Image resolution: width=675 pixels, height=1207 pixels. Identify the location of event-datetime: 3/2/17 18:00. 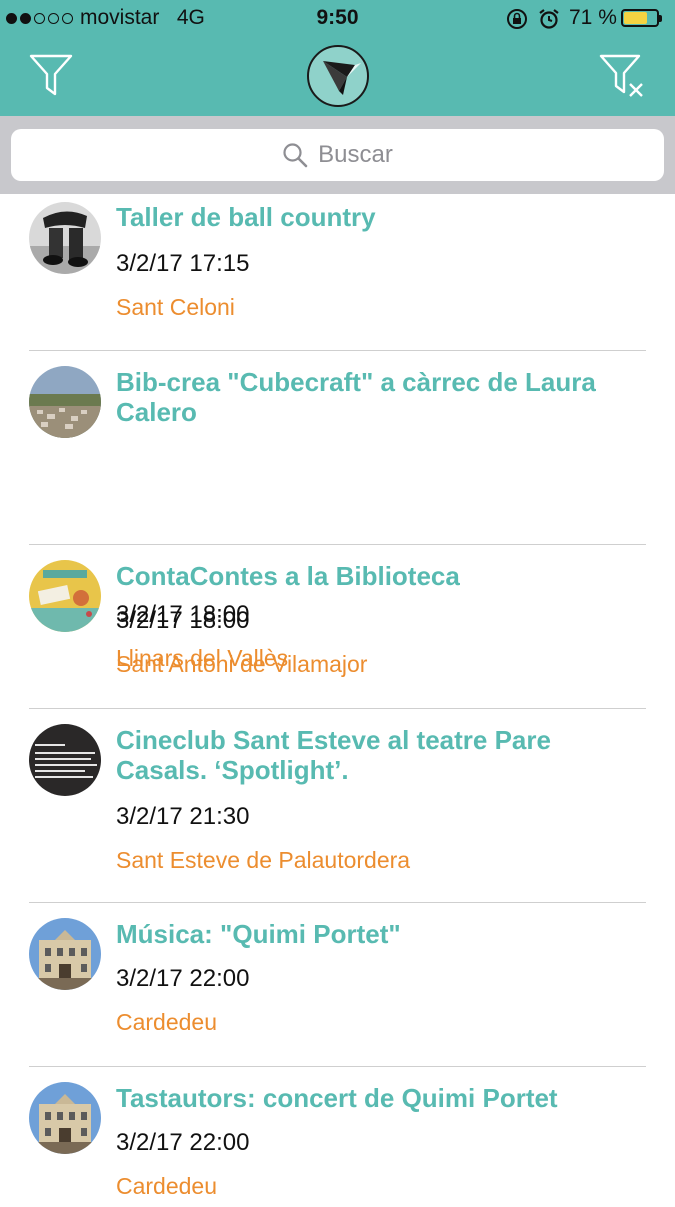
(183, 620).